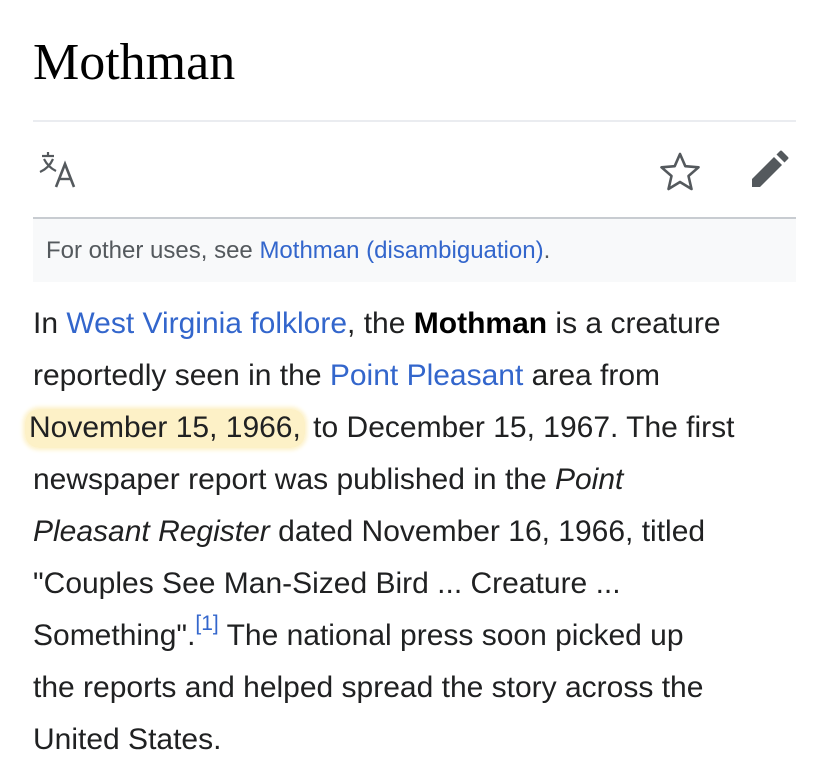  I want to click on hatnote-prefix: For other uses, see, so click(153, 250).